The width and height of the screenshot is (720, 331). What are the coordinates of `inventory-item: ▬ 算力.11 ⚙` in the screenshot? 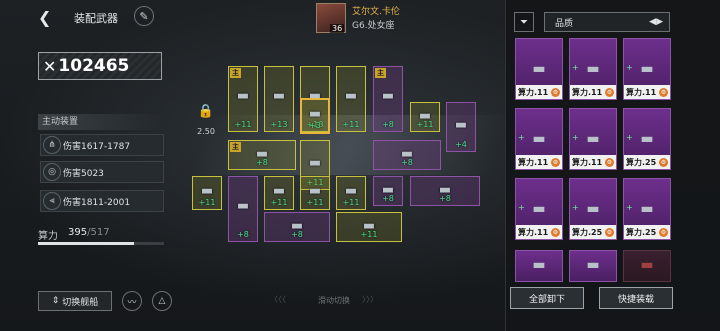 It's located at (539, 69).